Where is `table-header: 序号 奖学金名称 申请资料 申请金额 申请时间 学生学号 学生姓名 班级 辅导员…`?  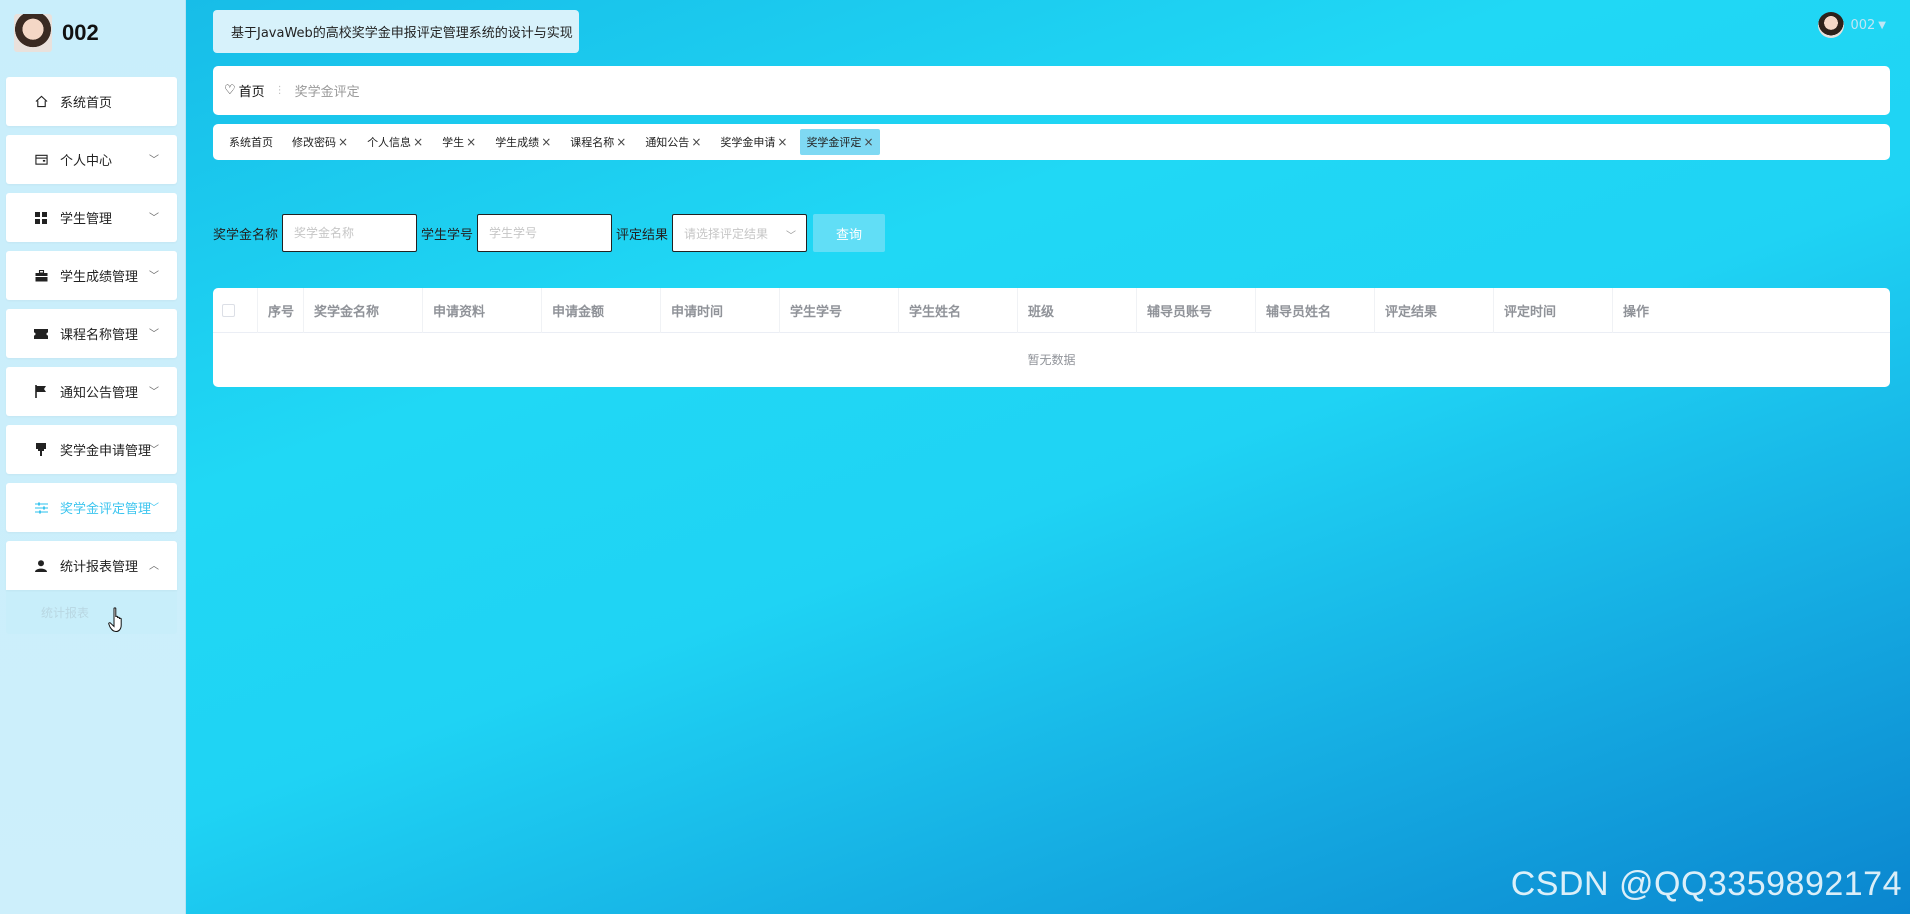 table-header: 序号 奖学金名称 申请资料 申请金额 申请时间 学生学号 学生姓名 班级 辅导员… is located at coordinates (1051, 310).